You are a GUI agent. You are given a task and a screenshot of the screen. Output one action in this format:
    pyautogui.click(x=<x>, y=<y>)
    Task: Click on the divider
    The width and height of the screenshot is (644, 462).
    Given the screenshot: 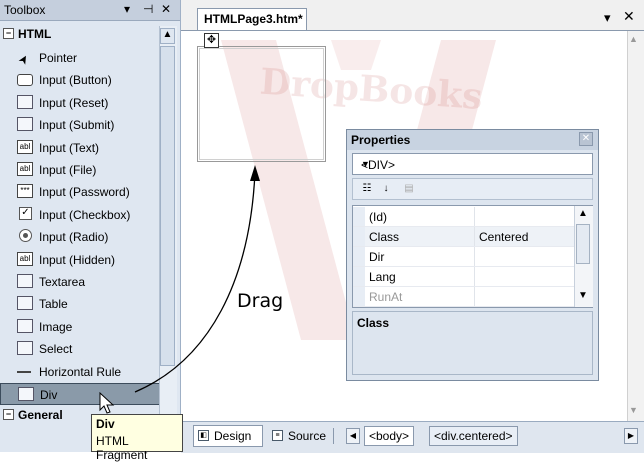 What is the action you would take?
    pyautogui.click(x=333, y=436)
    